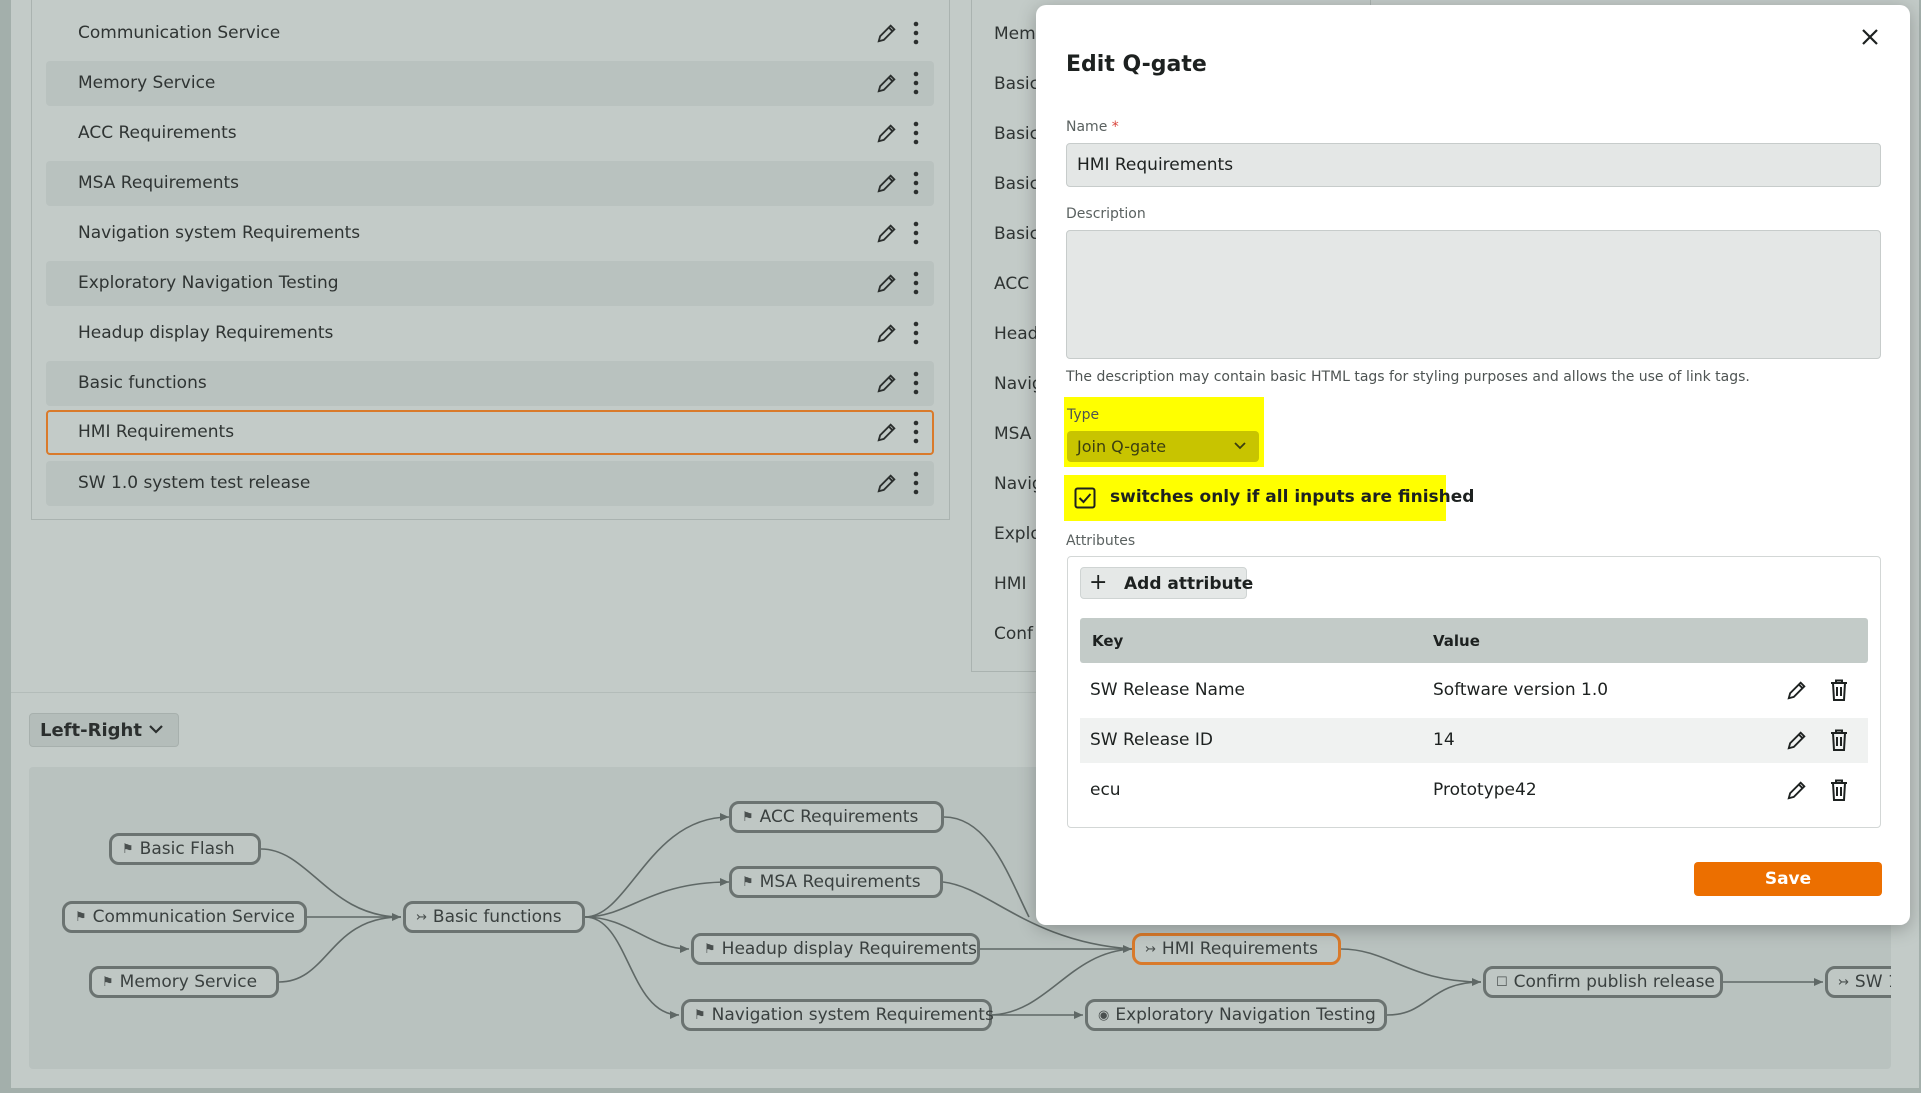 Image resolution: width=1921 pixels, height=1093 pixels. I want to click on table-row: ecu Prototype42, so click(1474, 790).